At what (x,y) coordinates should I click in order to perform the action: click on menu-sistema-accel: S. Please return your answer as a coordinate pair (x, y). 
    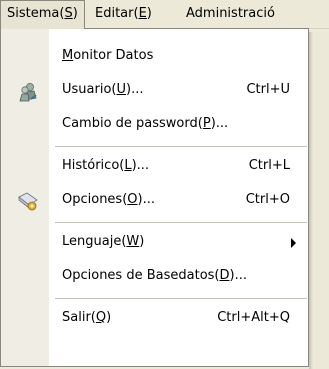
    Looking at the image, I should click on (68, 13).